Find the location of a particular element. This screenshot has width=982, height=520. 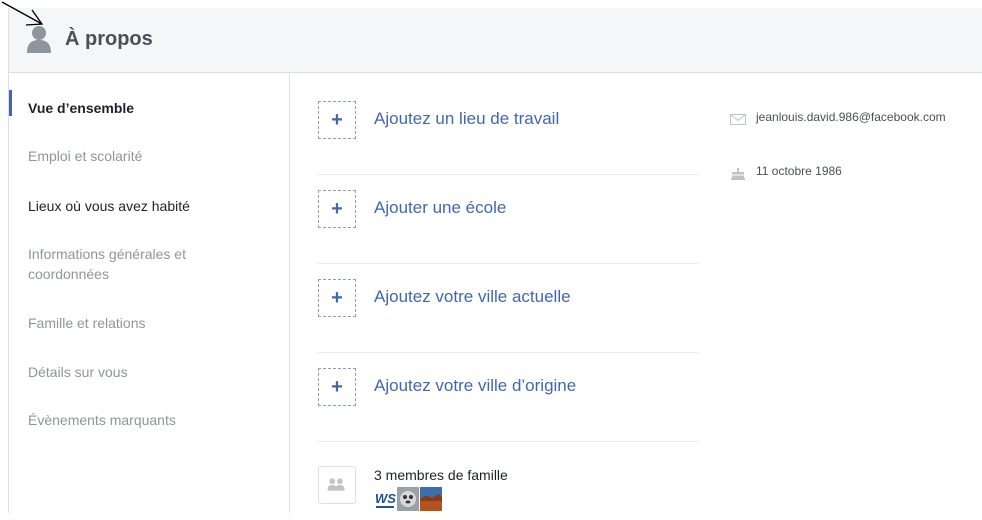

add-current-city-link: Ajoutez votre ville actuelle is located at coordinates (472, 297).